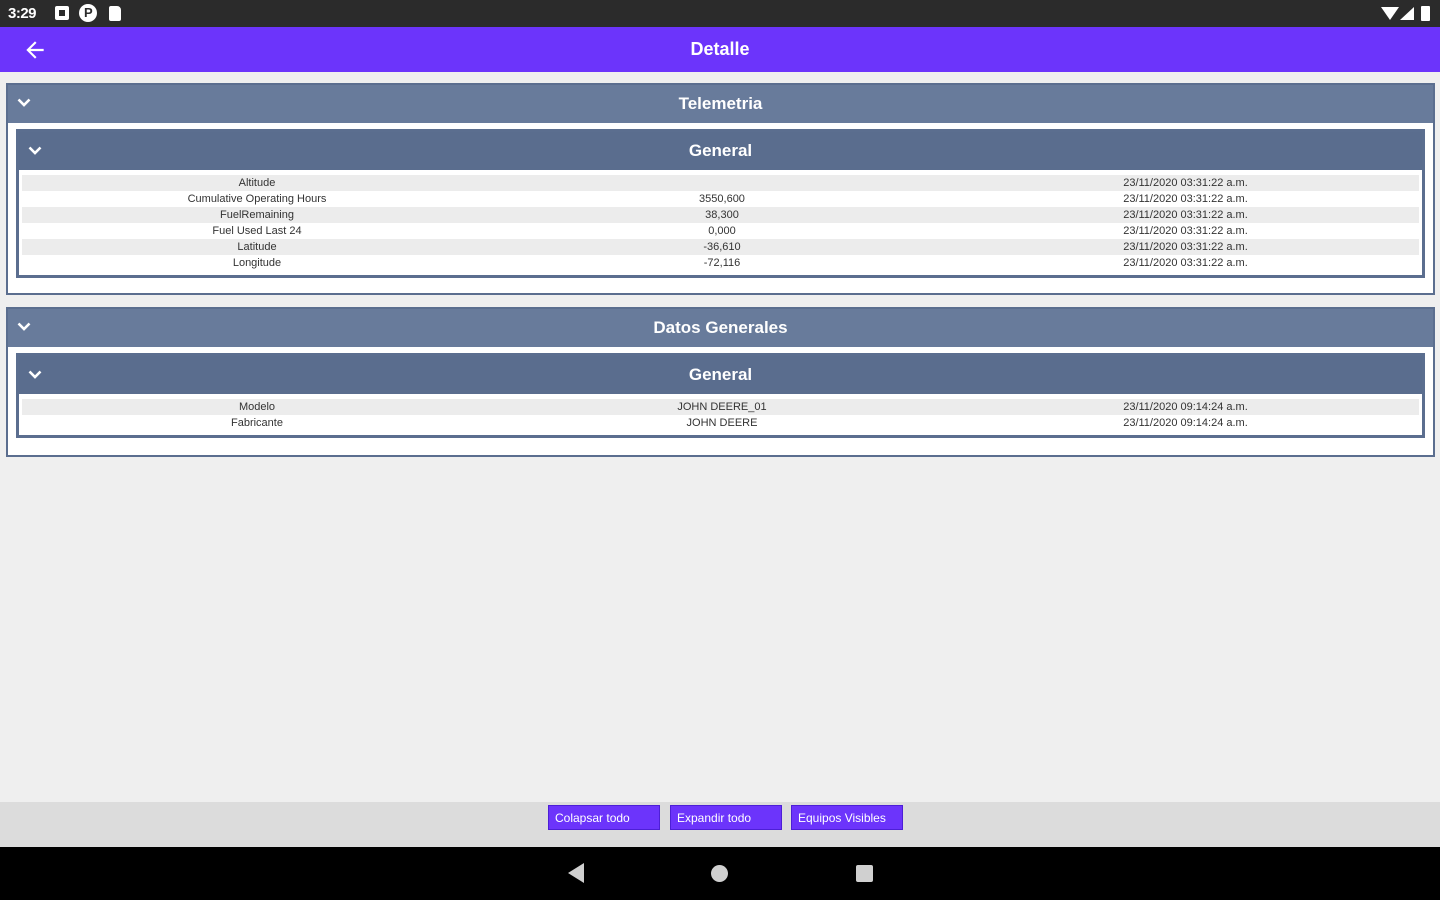  I want to click on nav-home-icon, so click(719, 873).